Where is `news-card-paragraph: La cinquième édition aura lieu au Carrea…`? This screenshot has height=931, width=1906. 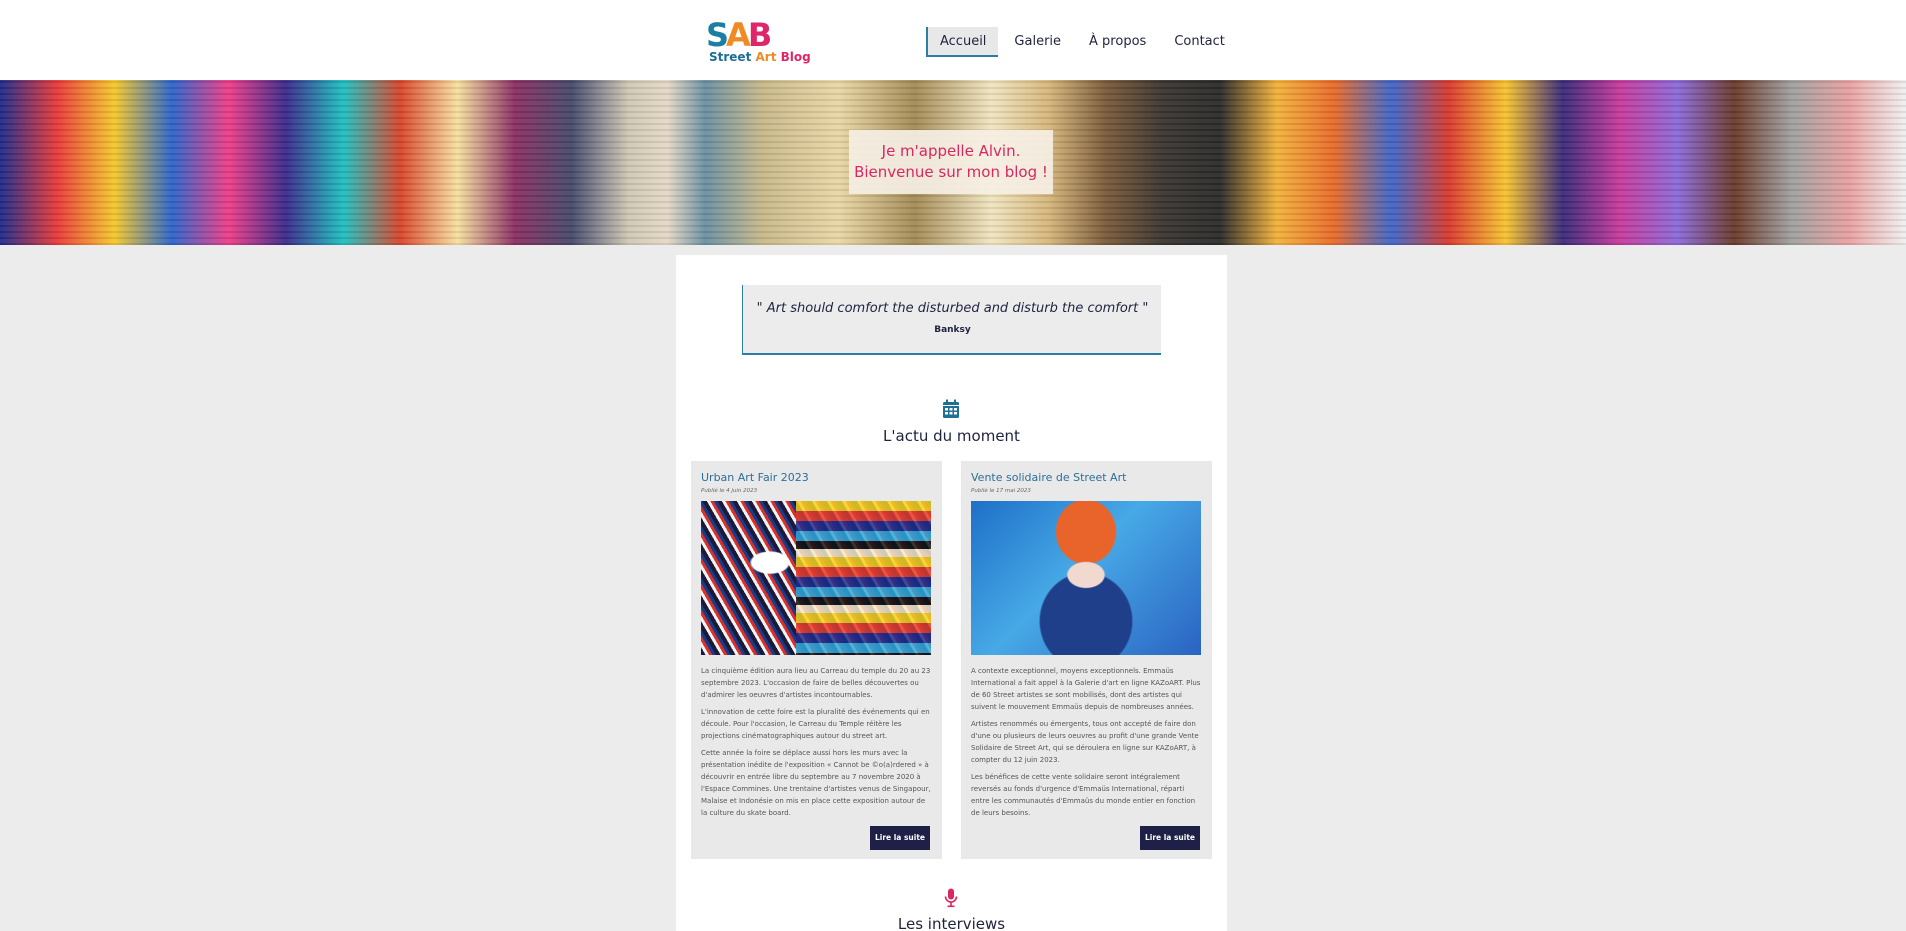
news-card-paragraph: La cinquième édition aura lieu au Carrea… is located at coordinates (816, 683).